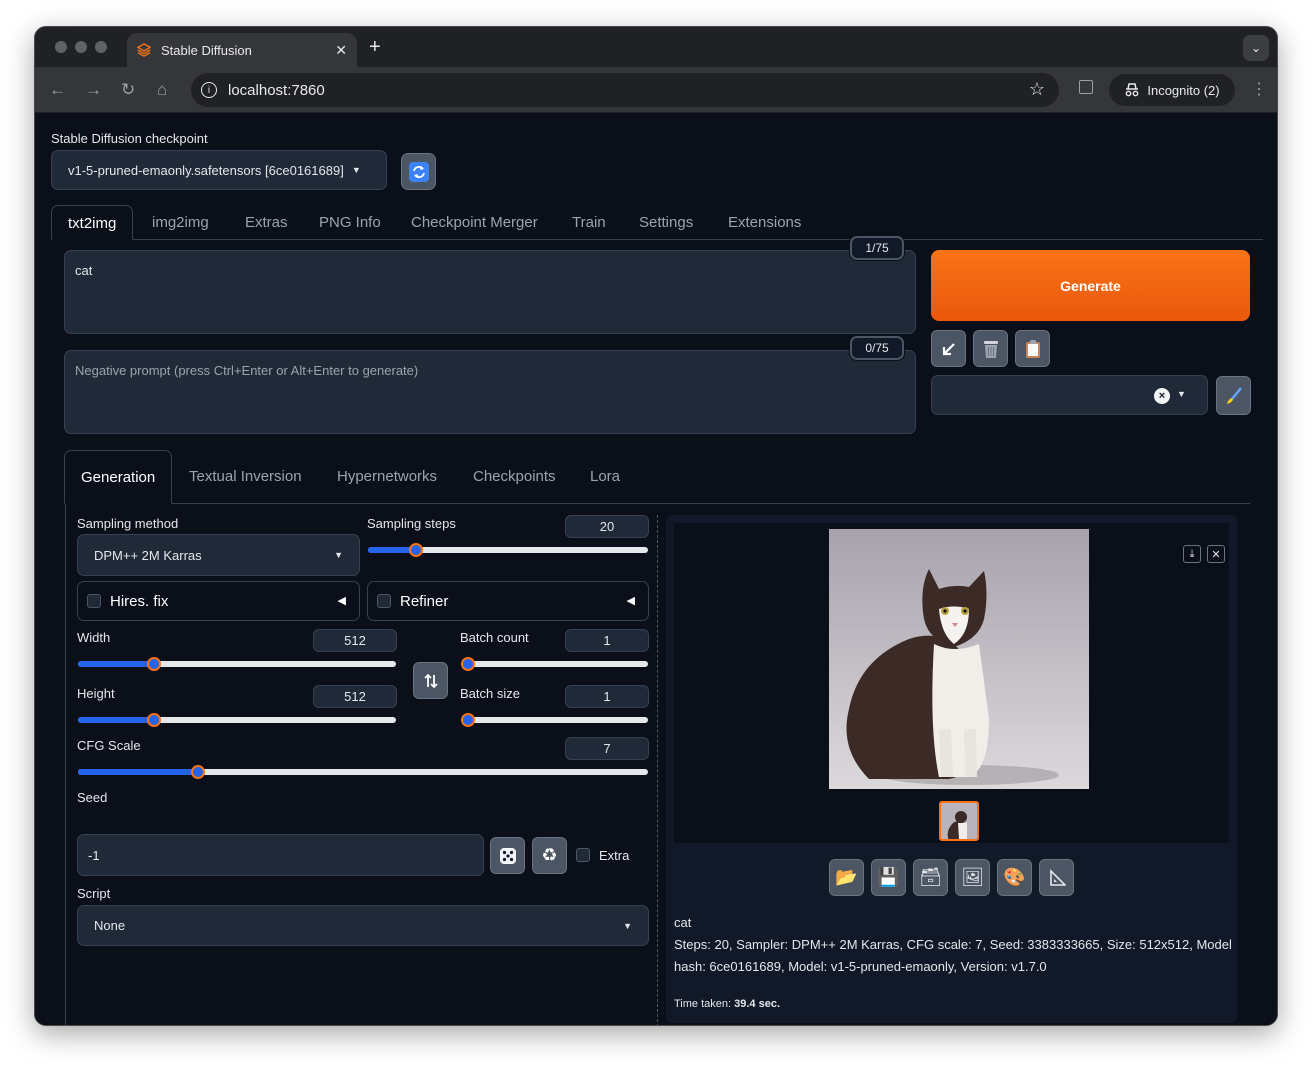 The image size is (1312, 1068). Describe the element at coordinates (1256, 48) in the screenshot. I see `tab-search-button: ⌄` at that location.